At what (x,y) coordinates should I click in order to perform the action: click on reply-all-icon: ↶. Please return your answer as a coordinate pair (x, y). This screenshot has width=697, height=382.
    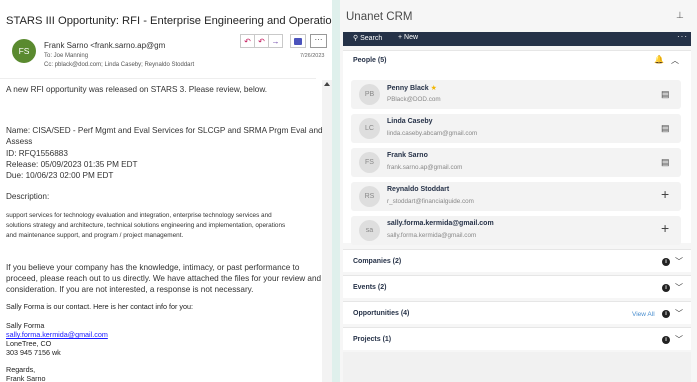
    Looking at the image, I should click on (261, 41).